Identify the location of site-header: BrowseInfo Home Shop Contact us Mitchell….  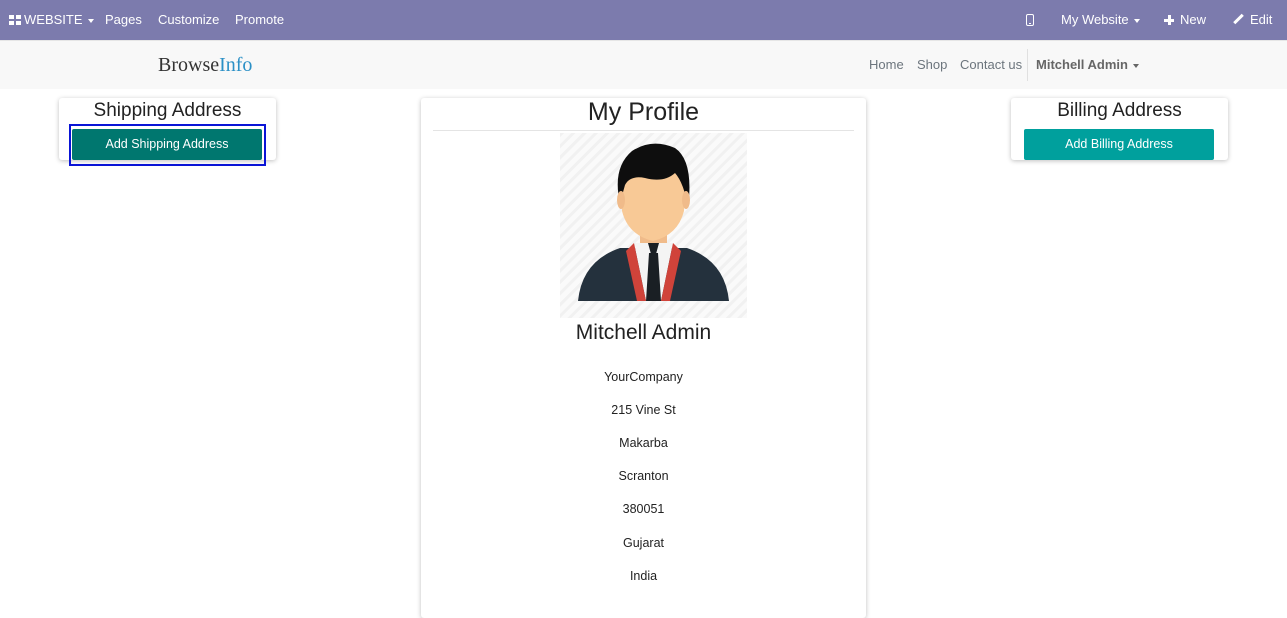
(643, 64).